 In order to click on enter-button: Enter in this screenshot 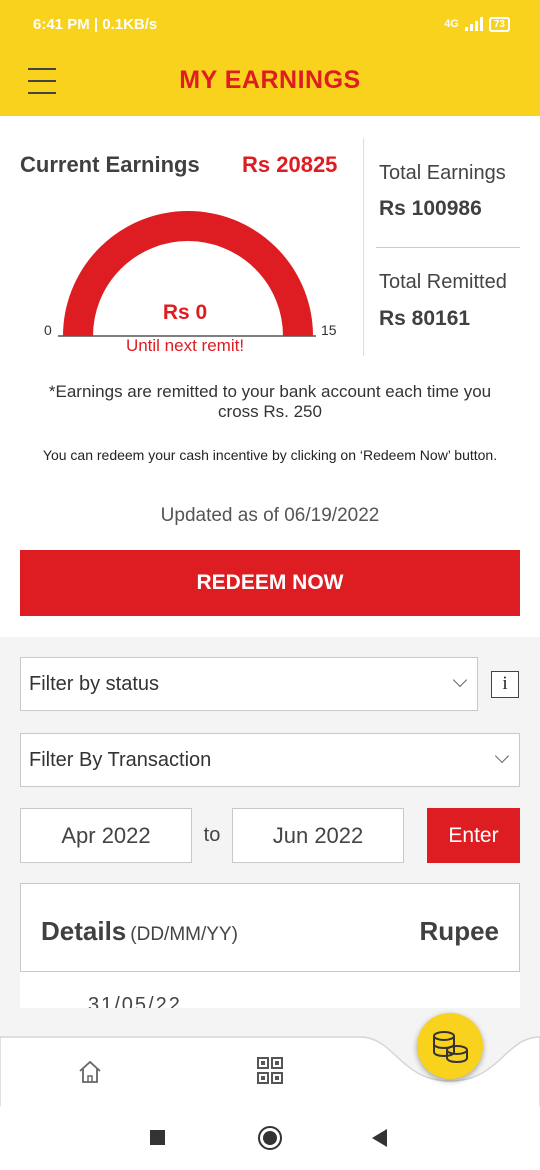, I will do `click(473, 835)`.